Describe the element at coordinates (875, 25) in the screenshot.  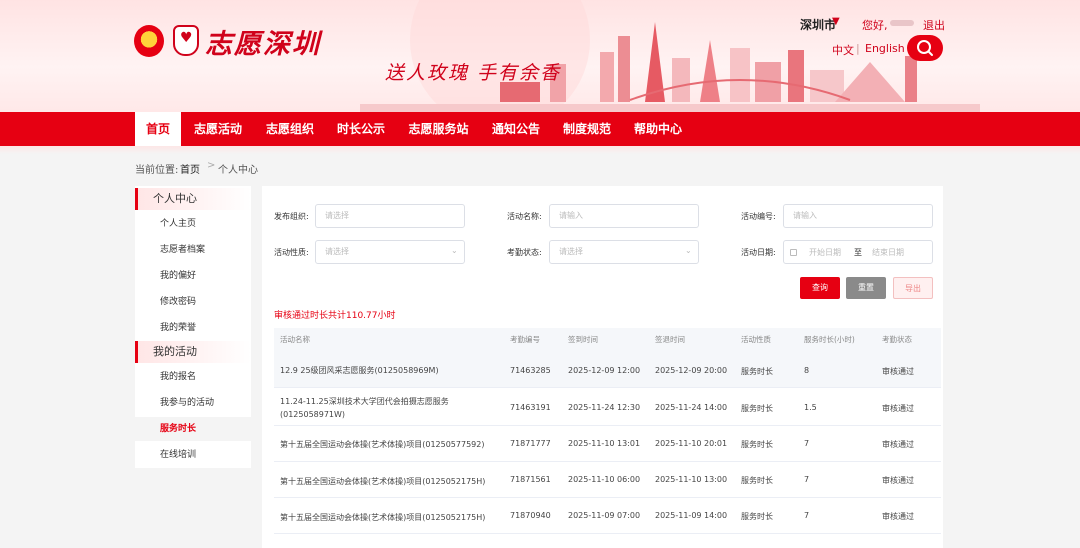
I see `greeting-text: 您好,` at that location.